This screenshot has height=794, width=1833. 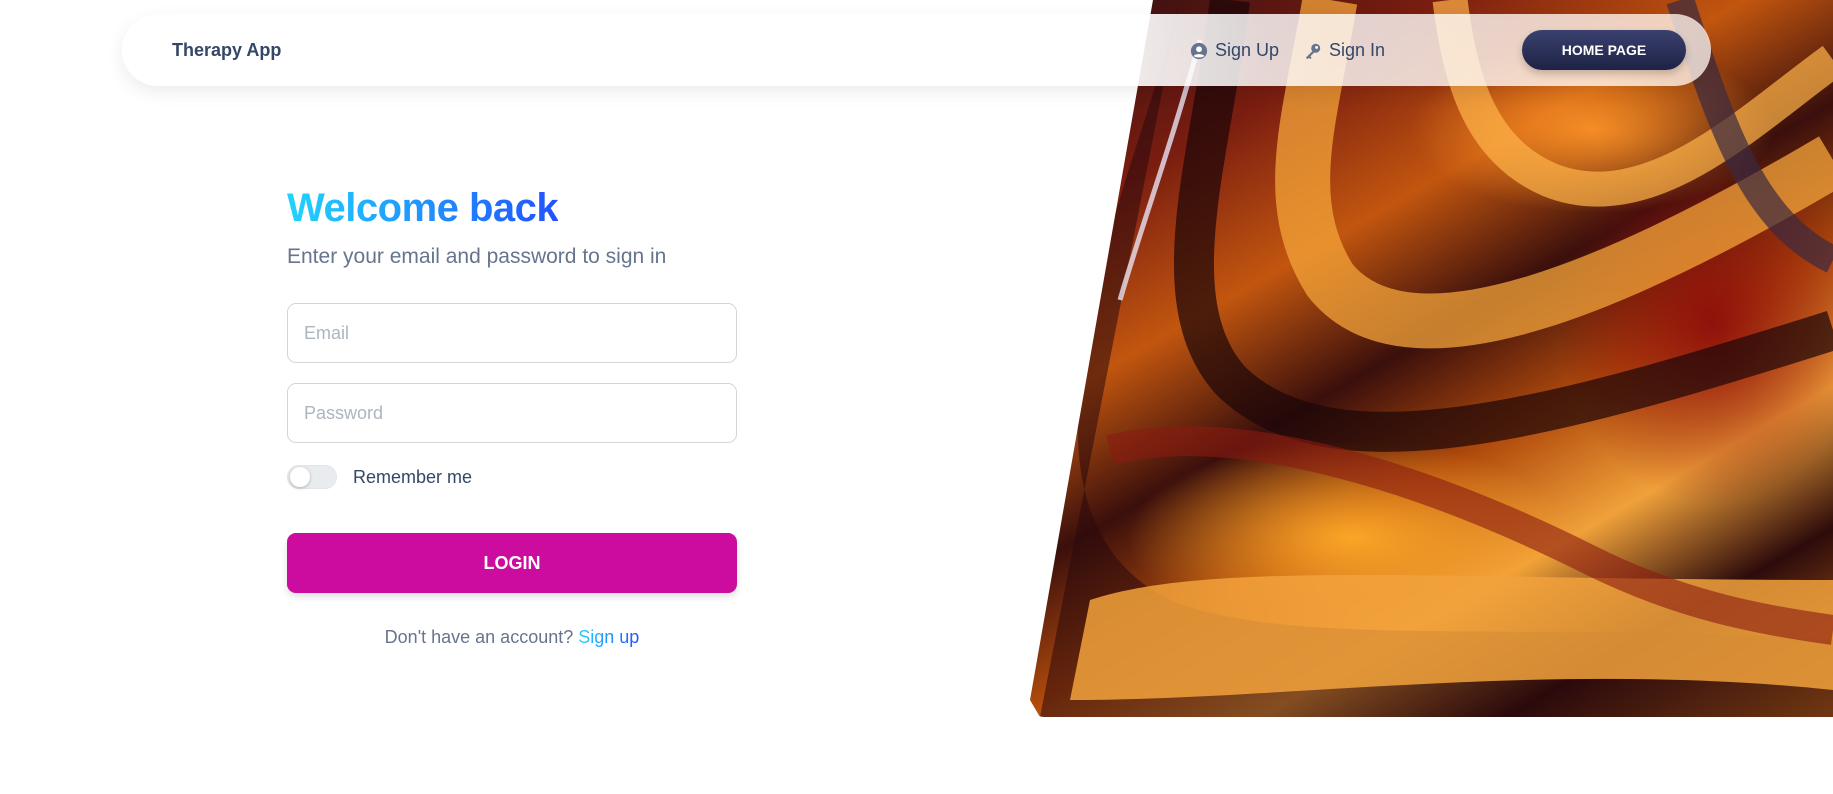 I want to click on remember-me-label: Remember me, so click(x=412, y=477).